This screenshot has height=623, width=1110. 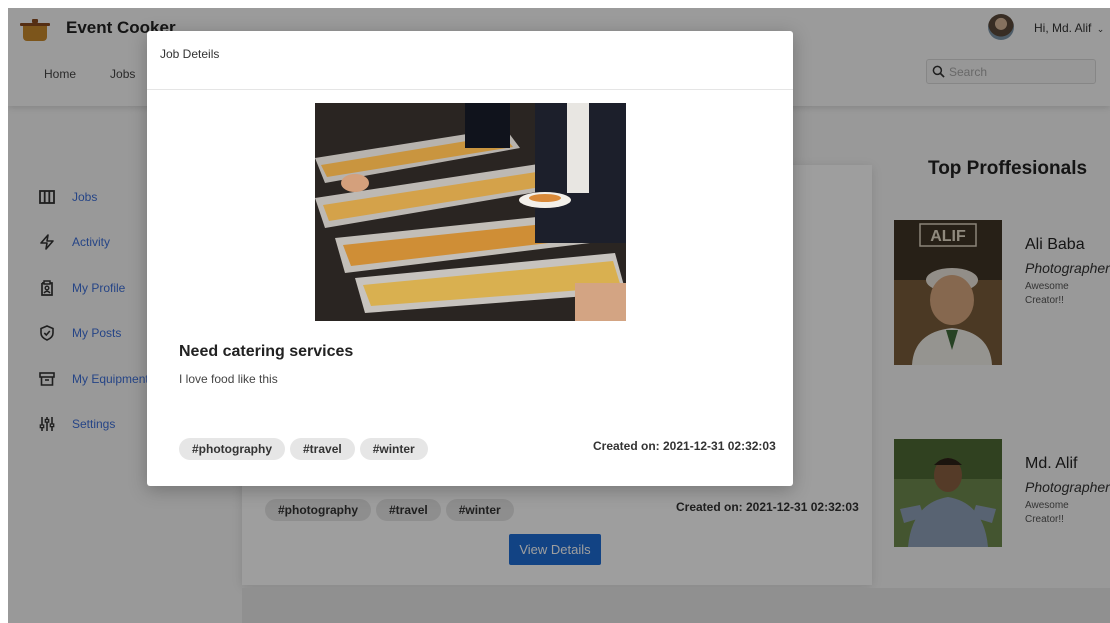 I want to click on job-created-date: Created on: 2021-12-31 02:32:03, so click(x=684, y=446).